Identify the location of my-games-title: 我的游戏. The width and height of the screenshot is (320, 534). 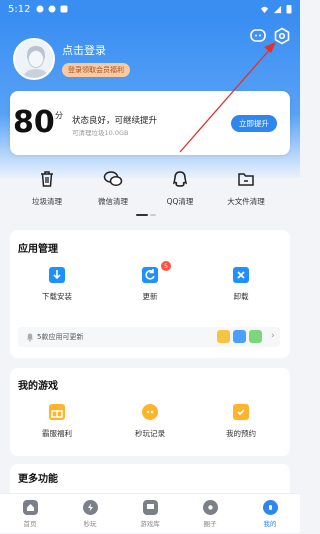
(38, 386).